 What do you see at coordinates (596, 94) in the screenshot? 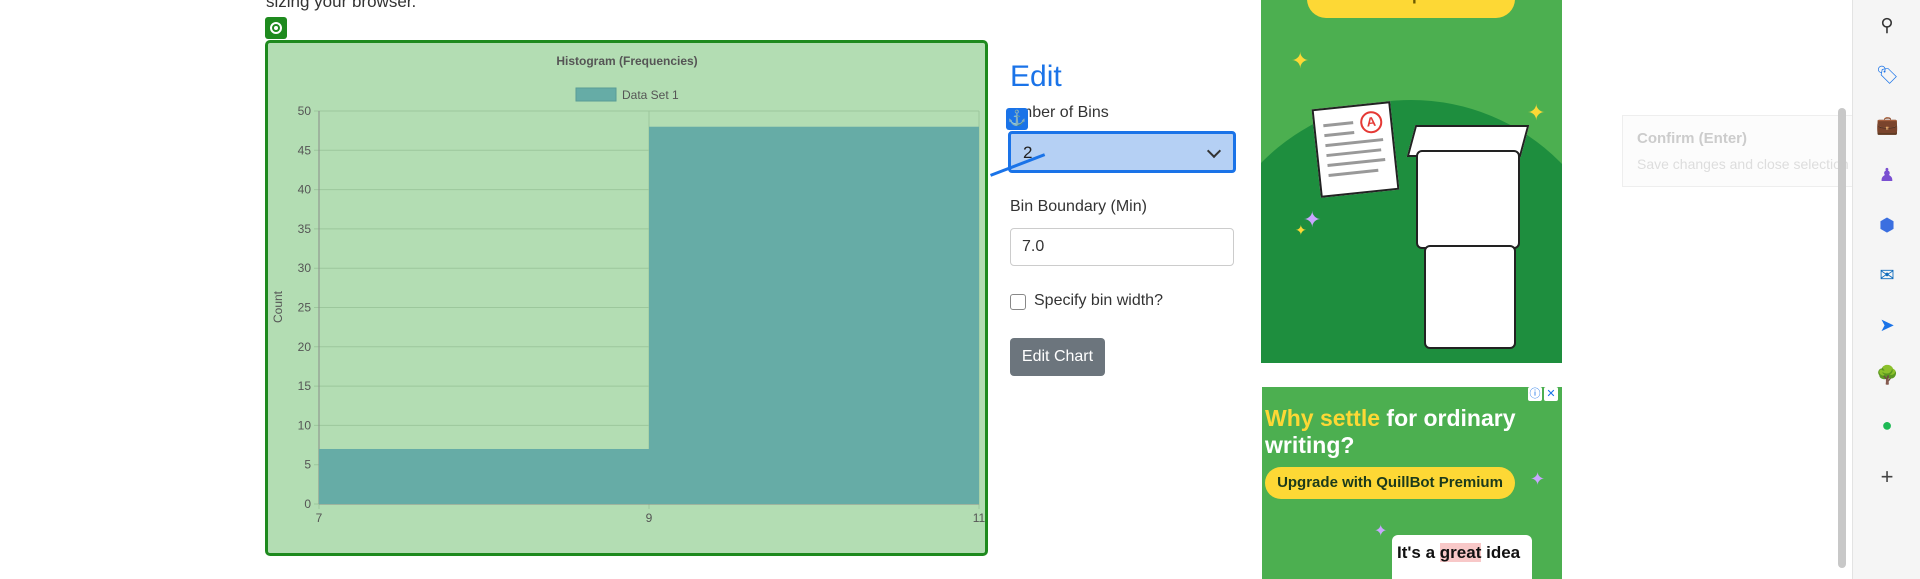
I see `legend-swatch` at bounding box center [596, 94].